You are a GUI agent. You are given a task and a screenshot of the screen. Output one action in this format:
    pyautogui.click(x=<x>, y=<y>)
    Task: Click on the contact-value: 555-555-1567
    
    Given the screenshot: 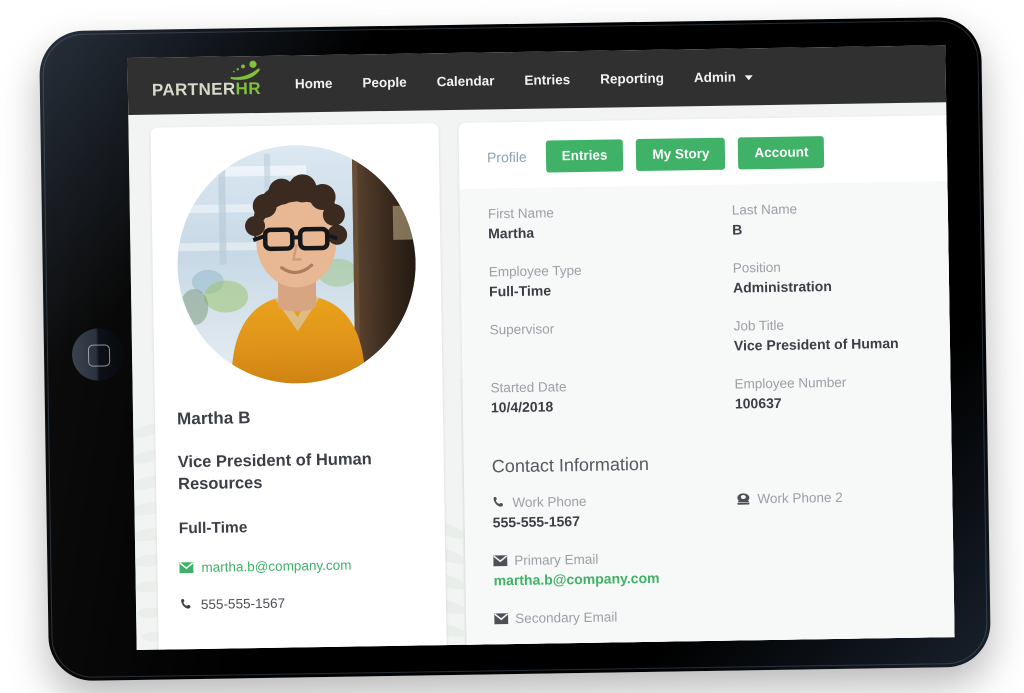 What is the action you would take?
    pyautogui.click(x=536, y=521)
    